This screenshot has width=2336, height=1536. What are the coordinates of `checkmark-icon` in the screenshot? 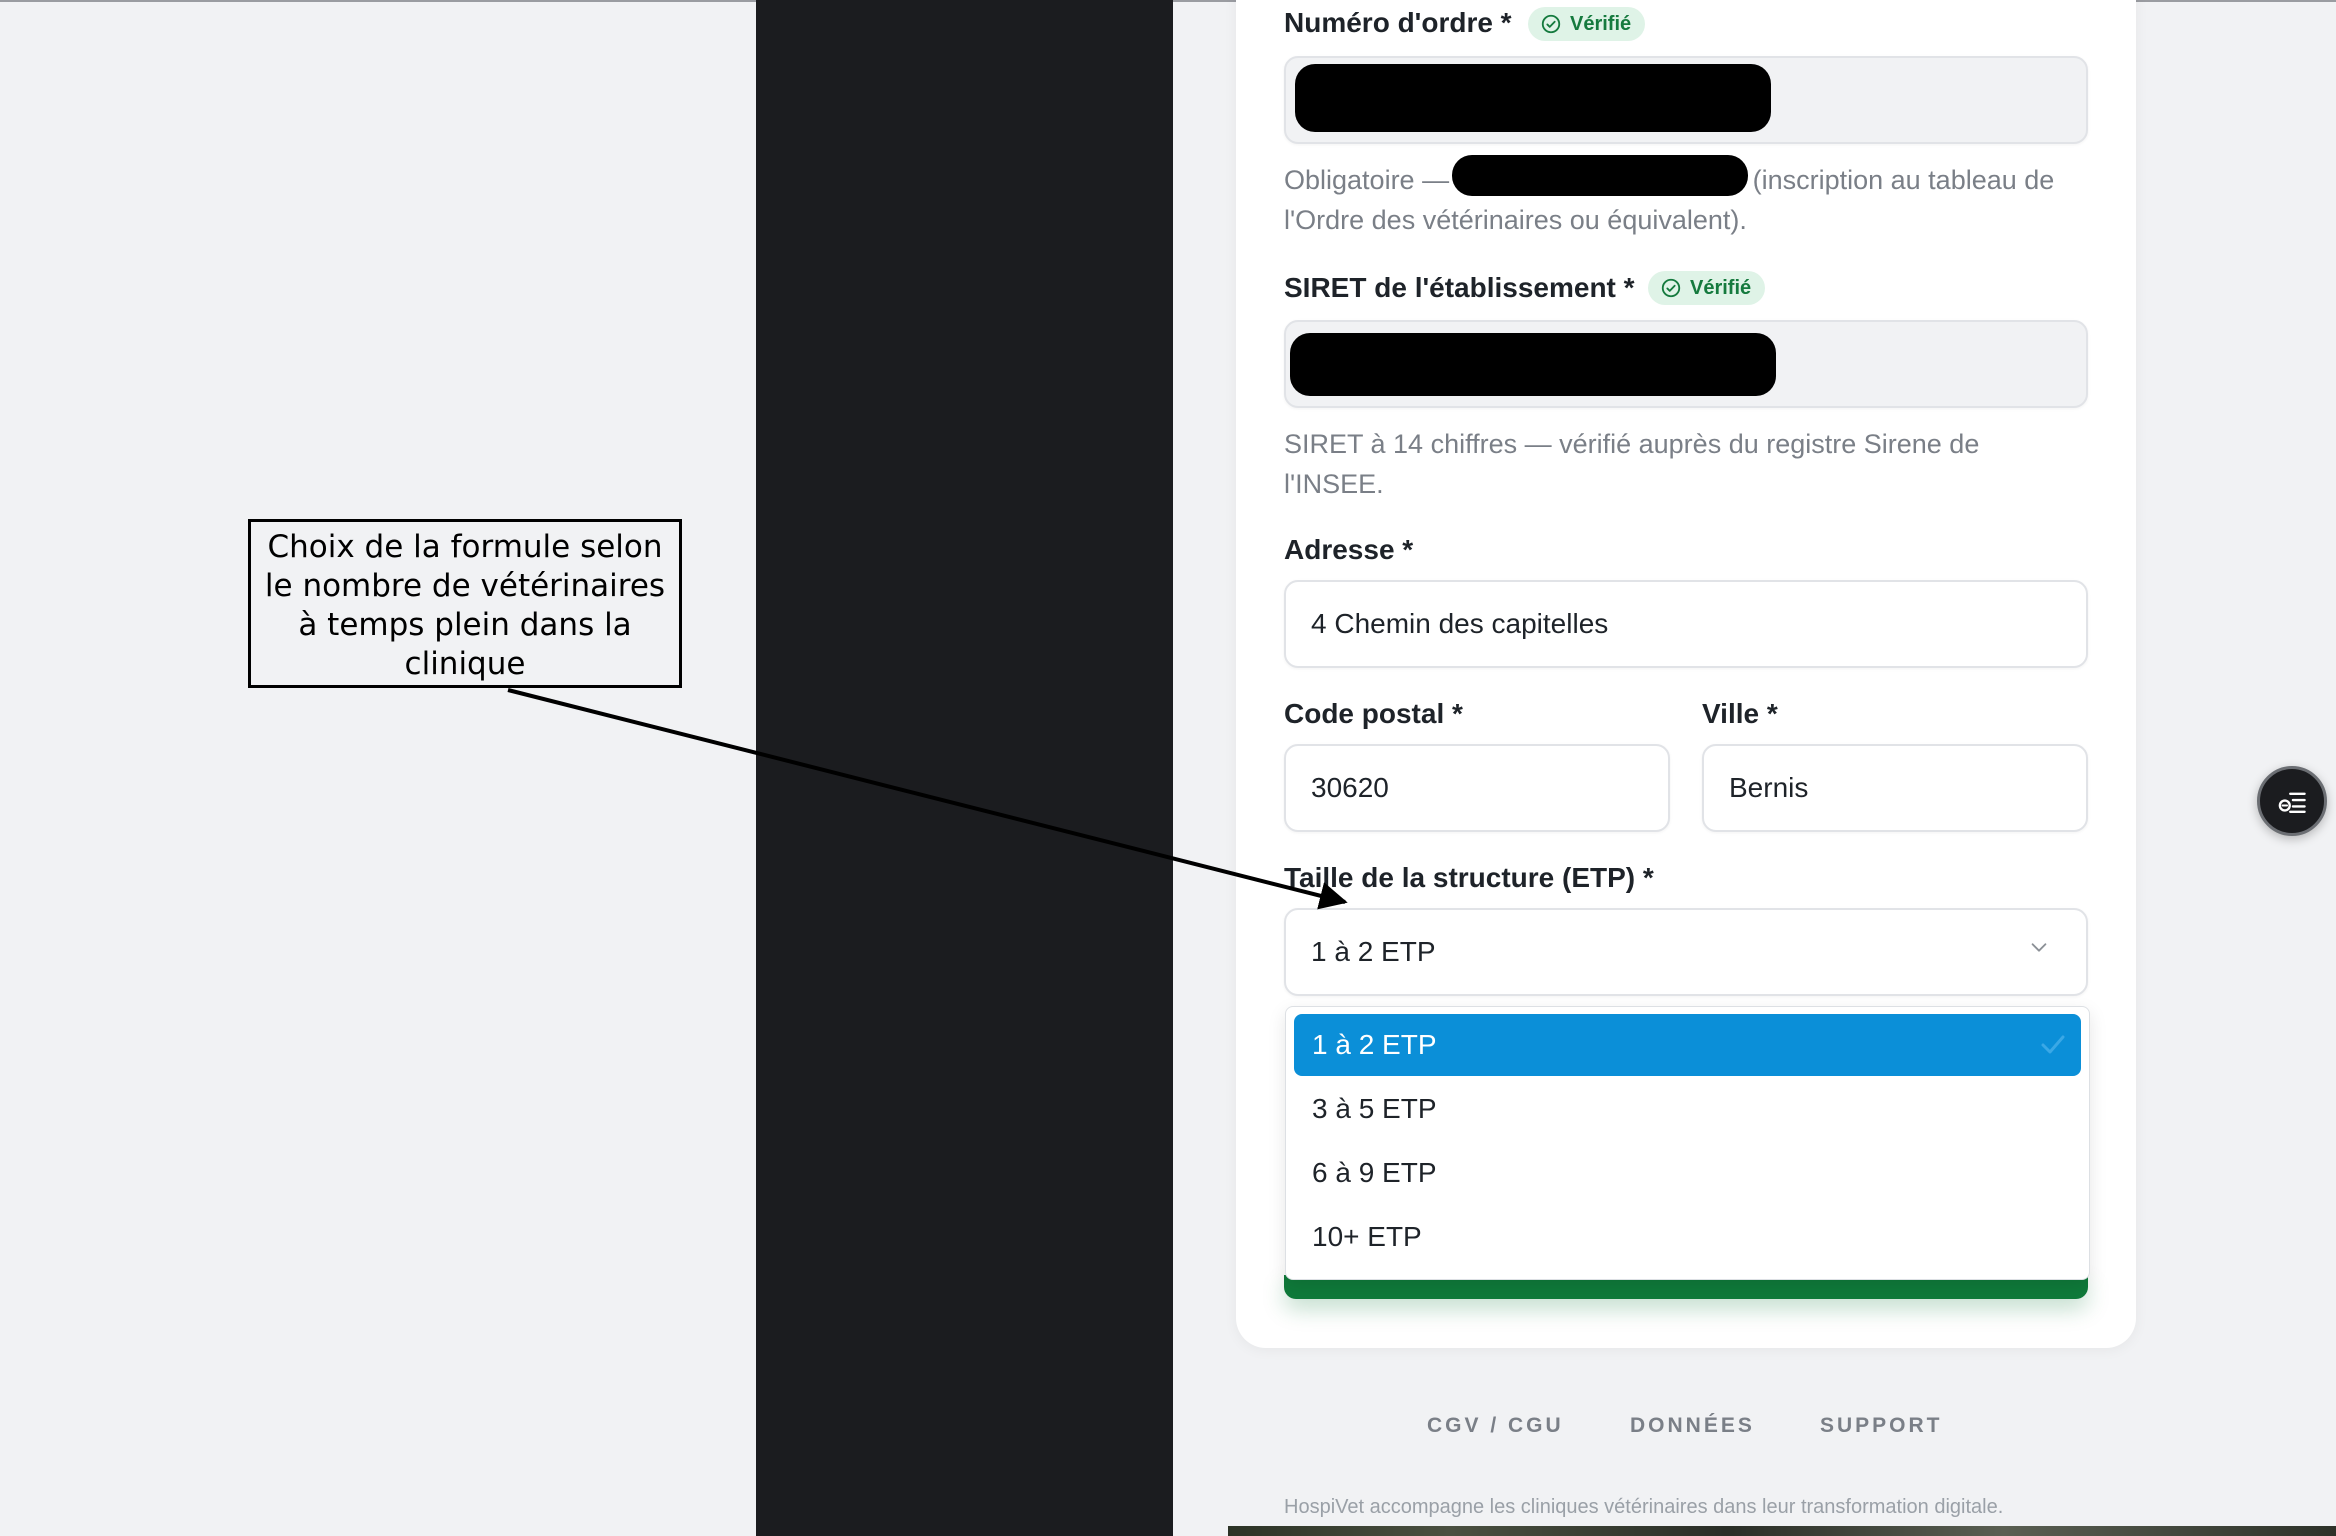 It's located at (2053, 1044).